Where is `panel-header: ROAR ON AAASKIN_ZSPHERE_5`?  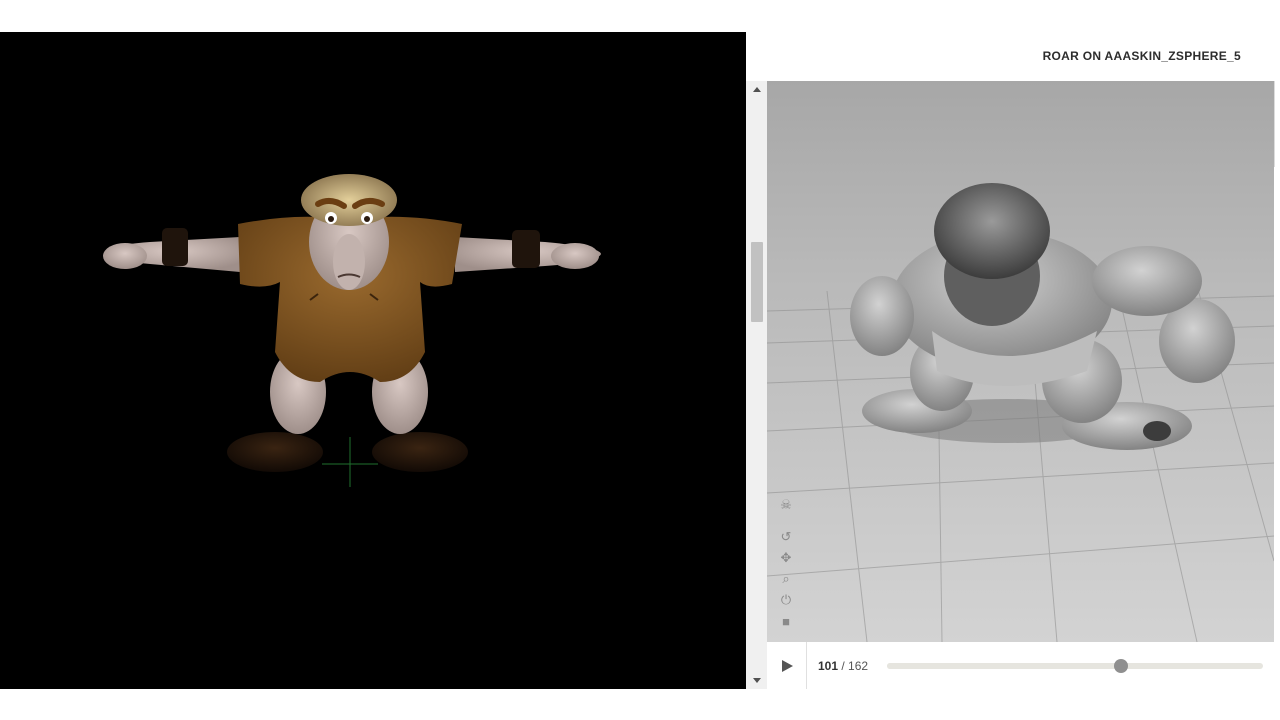
panel-header: ROAR ON AAASKIN_ZSPHERE_5 is located at coordinates (1020, 56).